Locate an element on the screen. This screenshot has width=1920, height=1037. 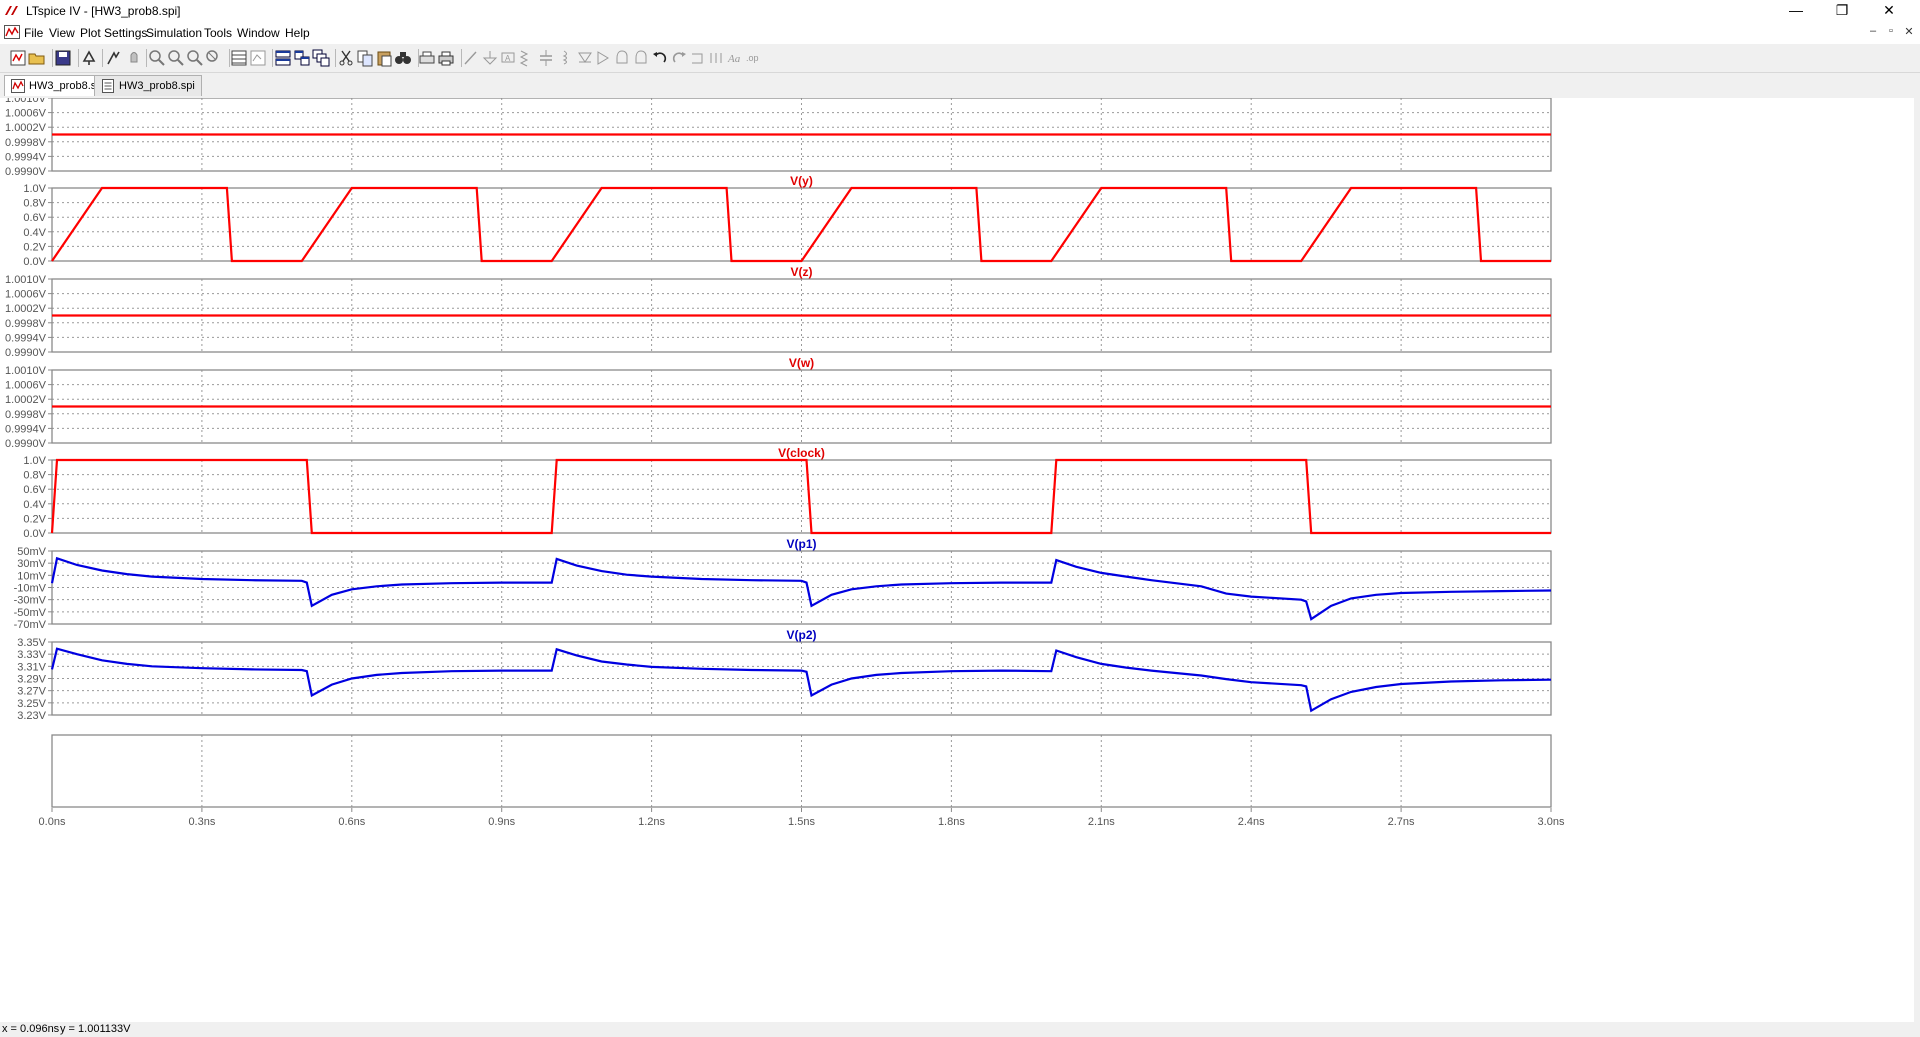
menu-file: File is located at coordinates (33, 33).